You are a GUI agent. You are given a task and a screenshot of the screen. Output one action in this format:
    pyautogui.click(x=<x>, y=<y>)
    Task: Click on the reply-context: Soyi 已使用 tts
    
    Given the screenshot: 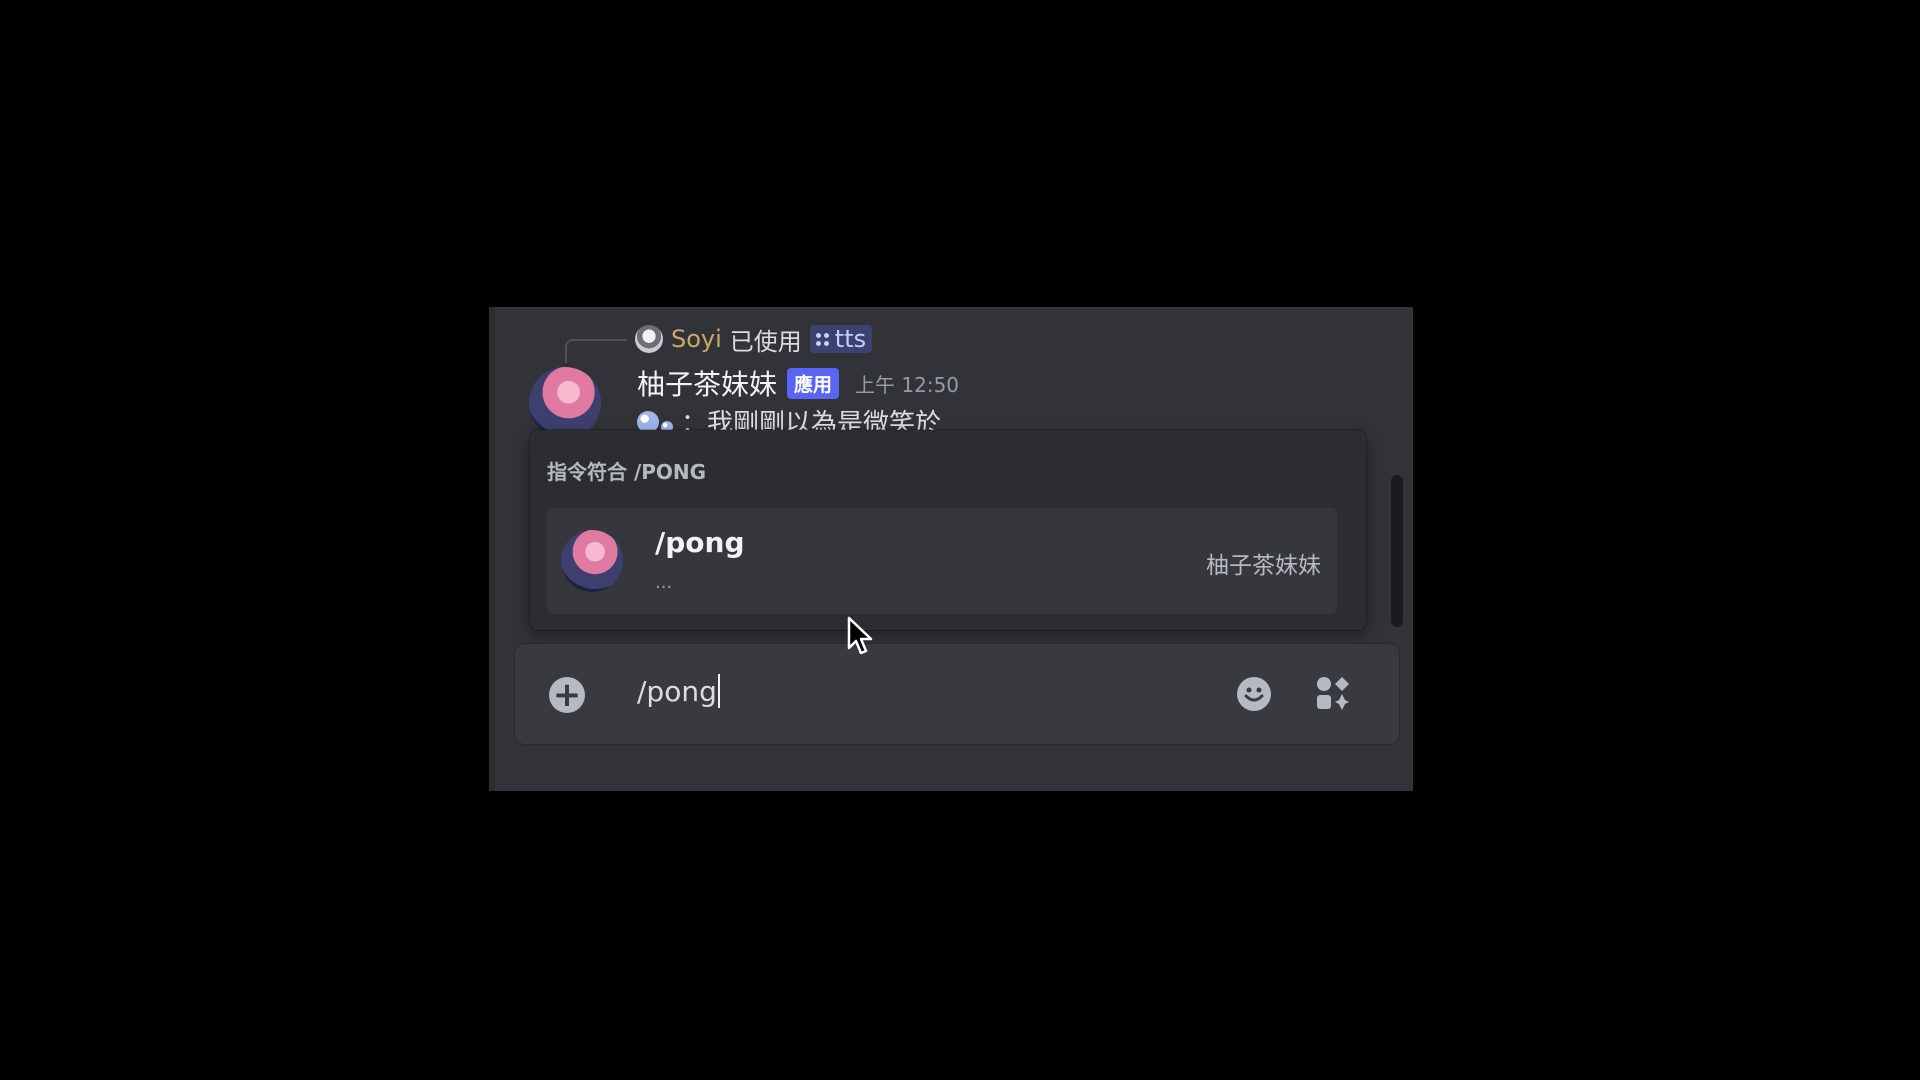 What is the action you would take?
    pyautogui.click(x=754, y=340)
    